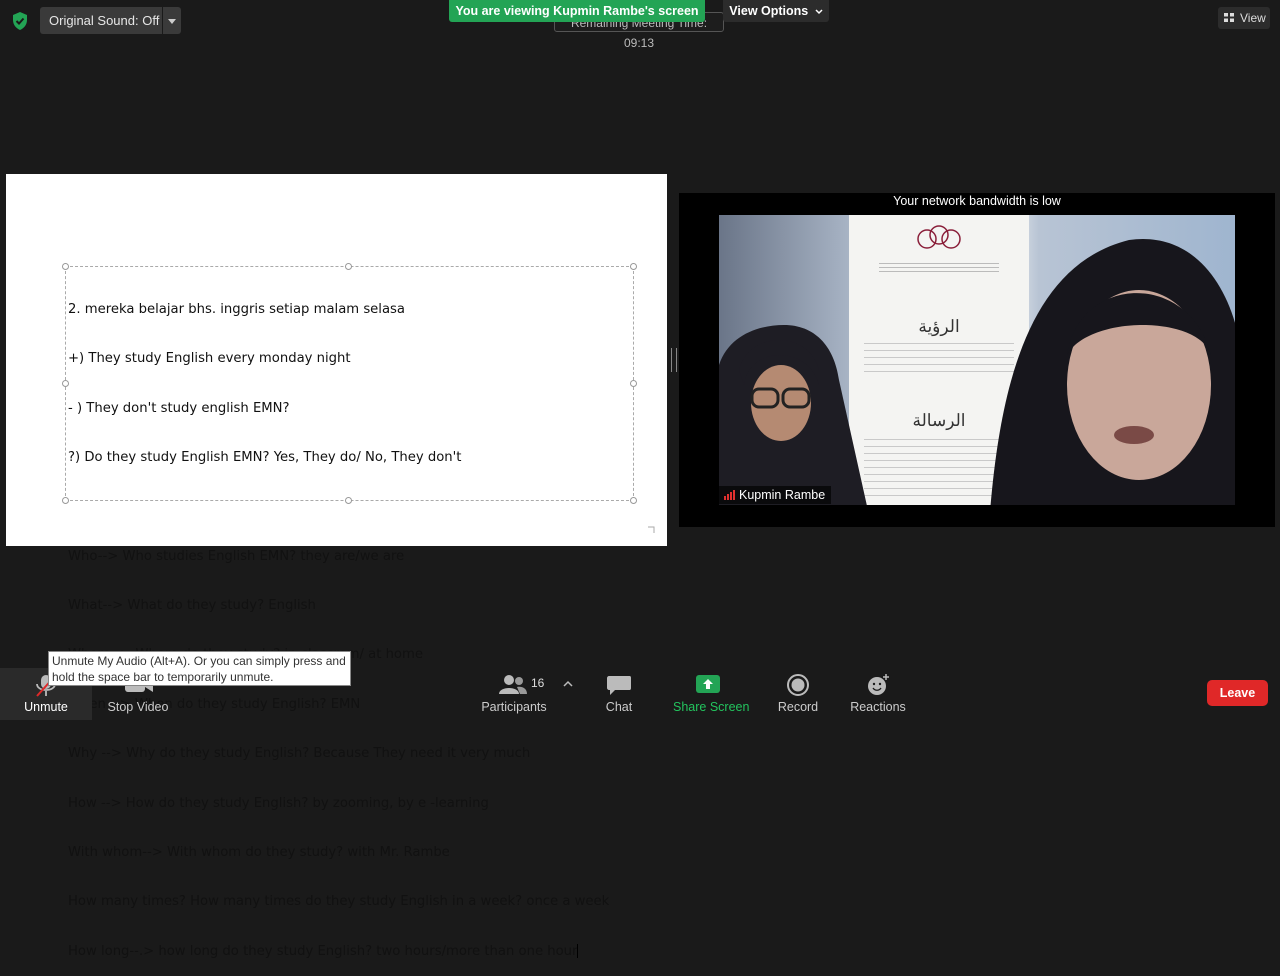  Describe the element at coordinates (674, 360) in the screenshot. I see `panel-splitter` at that location.